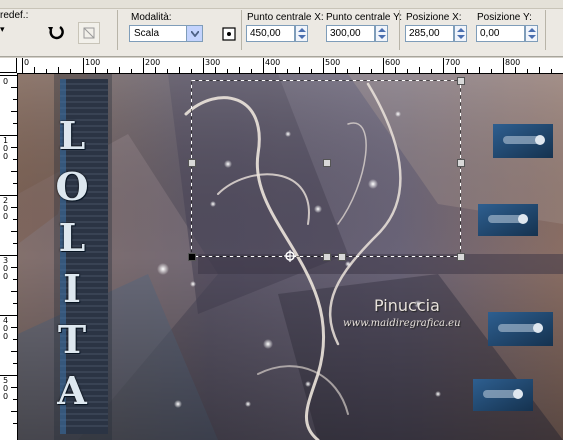 The image size is (563, 440). Describe the element at coordinates (166, 33) in the screenshot. I see `mode-select: Scala` at that location.